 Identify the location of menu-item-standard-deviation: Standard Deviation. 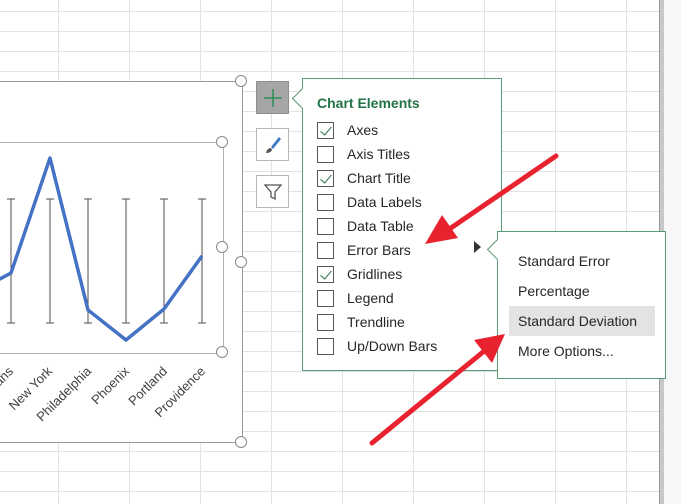
(582, 321).